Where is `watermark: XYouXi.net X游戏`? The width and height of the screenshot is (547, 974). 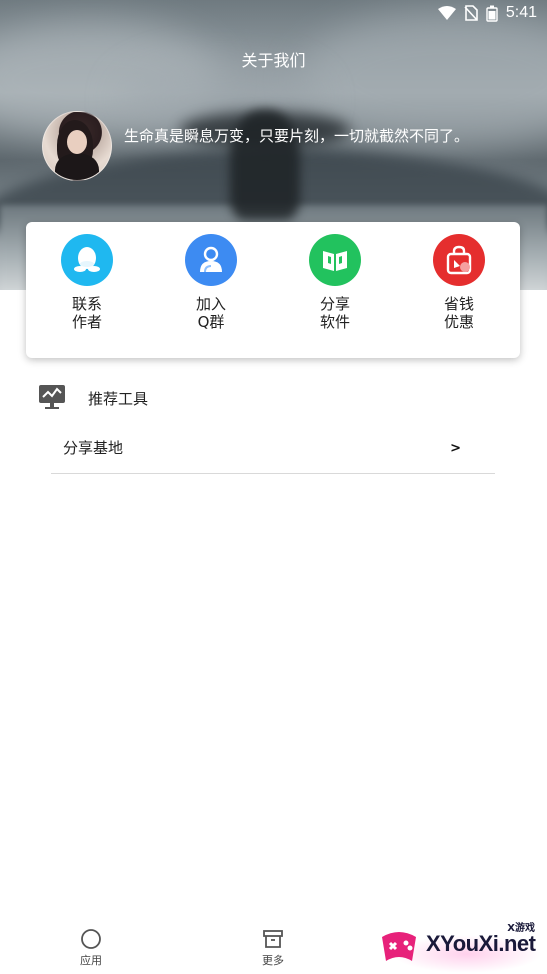
watermark: XYouXi.net X游戏 is located at coordinates (459, 944).